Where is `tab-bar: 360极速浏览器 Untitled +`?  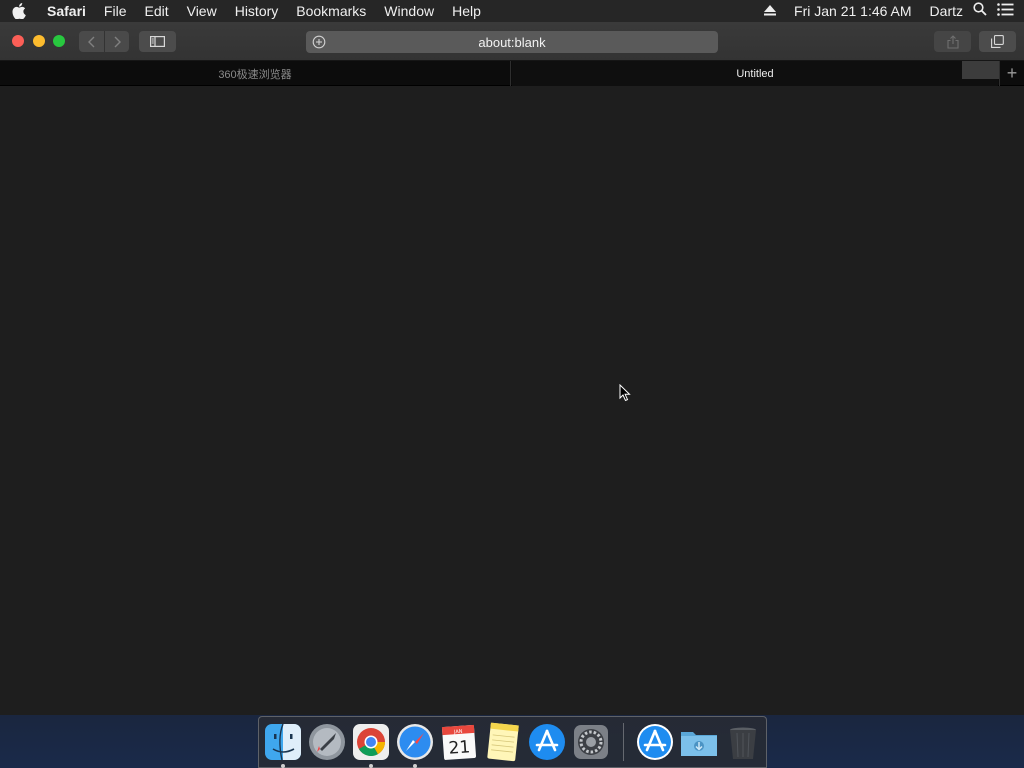 tab-bar: 360极速浏览器 Untitled + is located at coordinates (512, 73).